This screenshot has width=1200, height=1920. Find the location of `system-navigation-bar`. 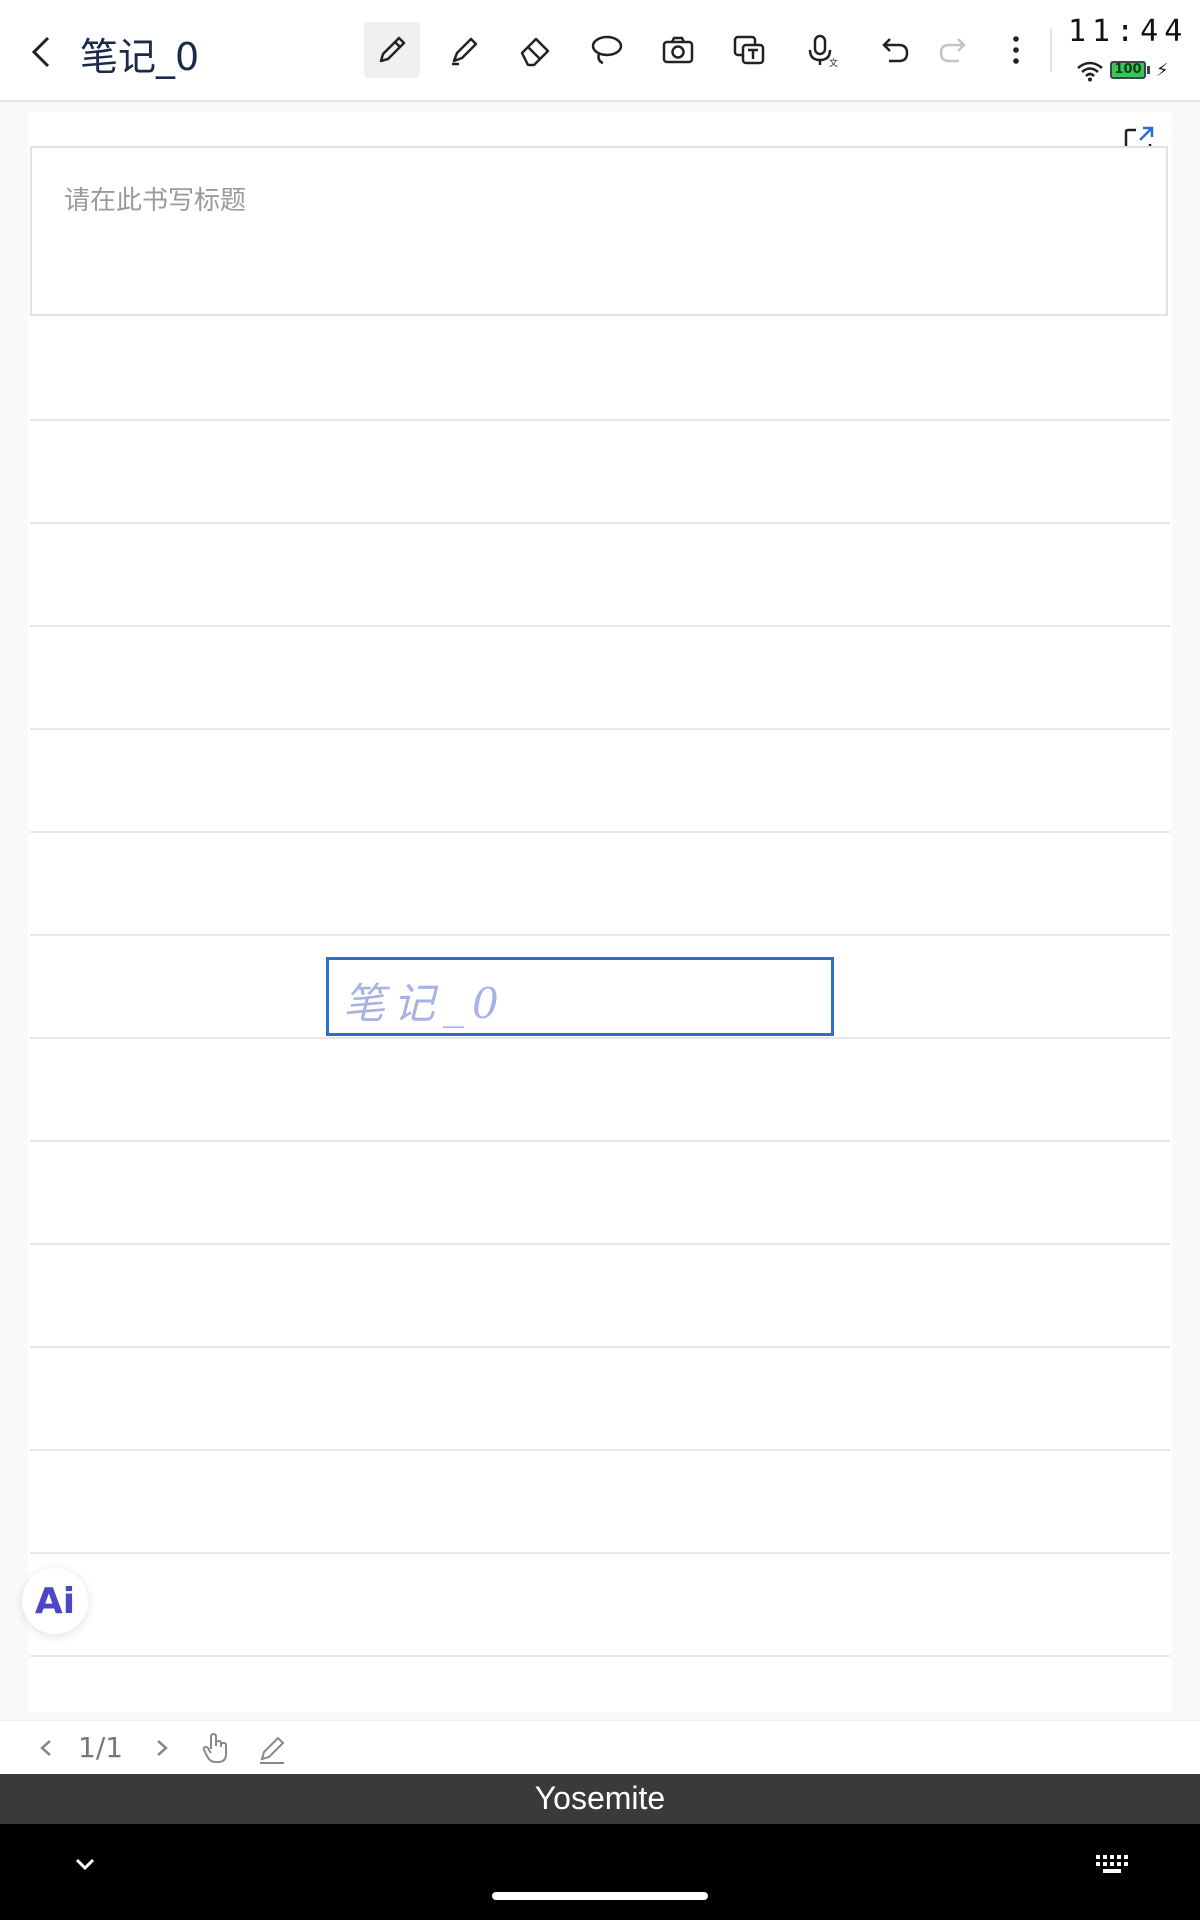

system-navigation-bar is located at coordinates (600, 1872).